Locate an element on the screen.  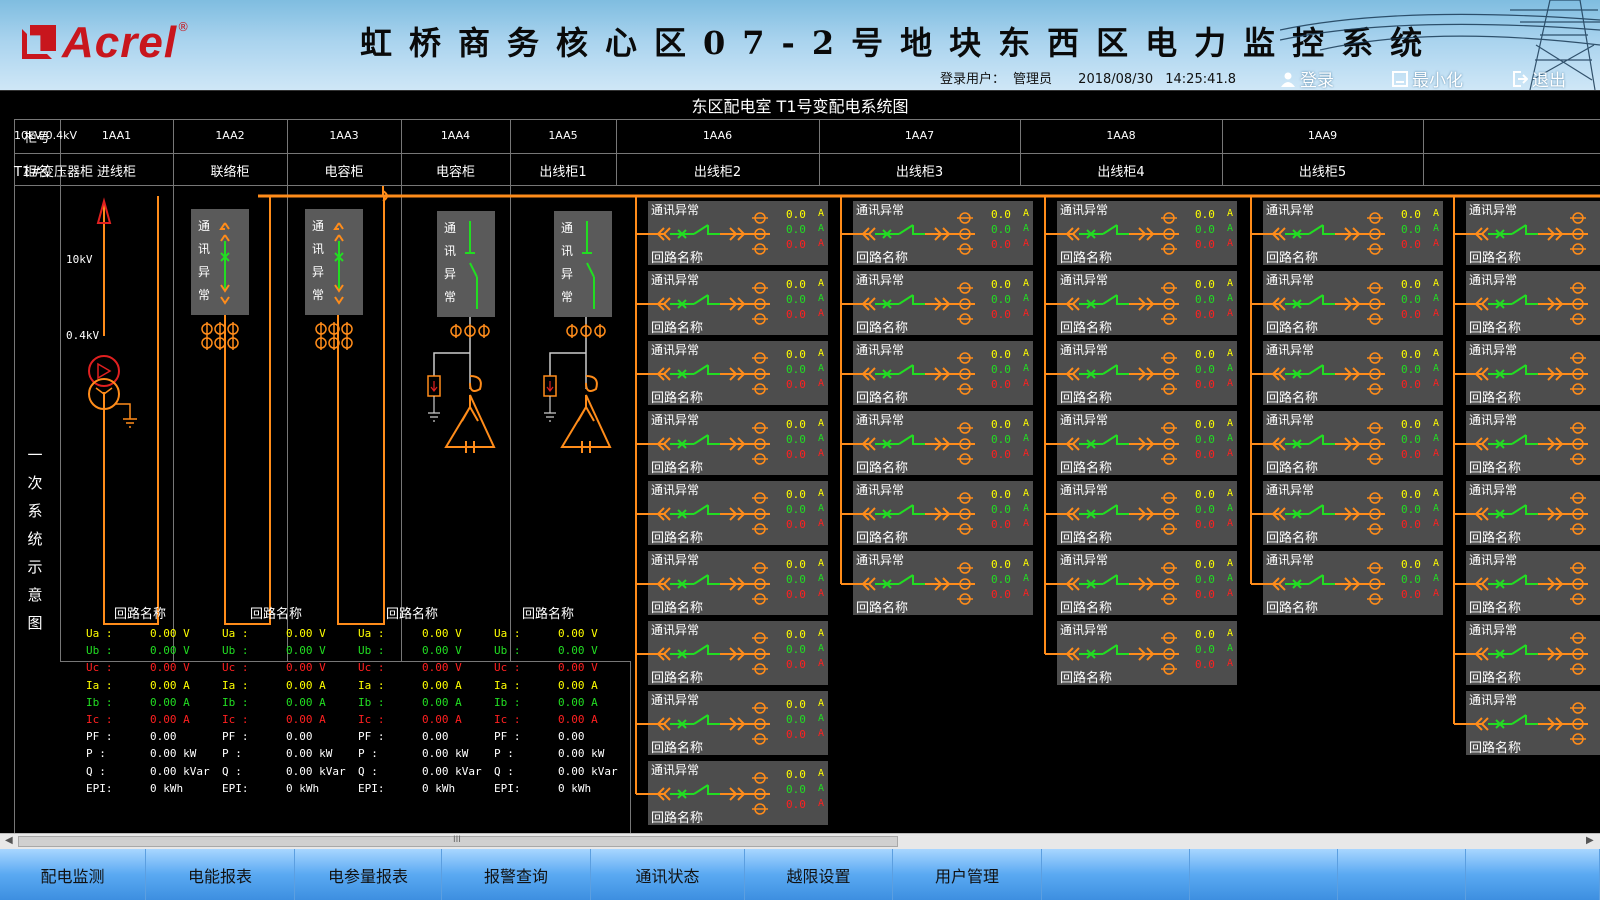
nav-item-2: 电参量报表 is located at coordinates (368, 874).